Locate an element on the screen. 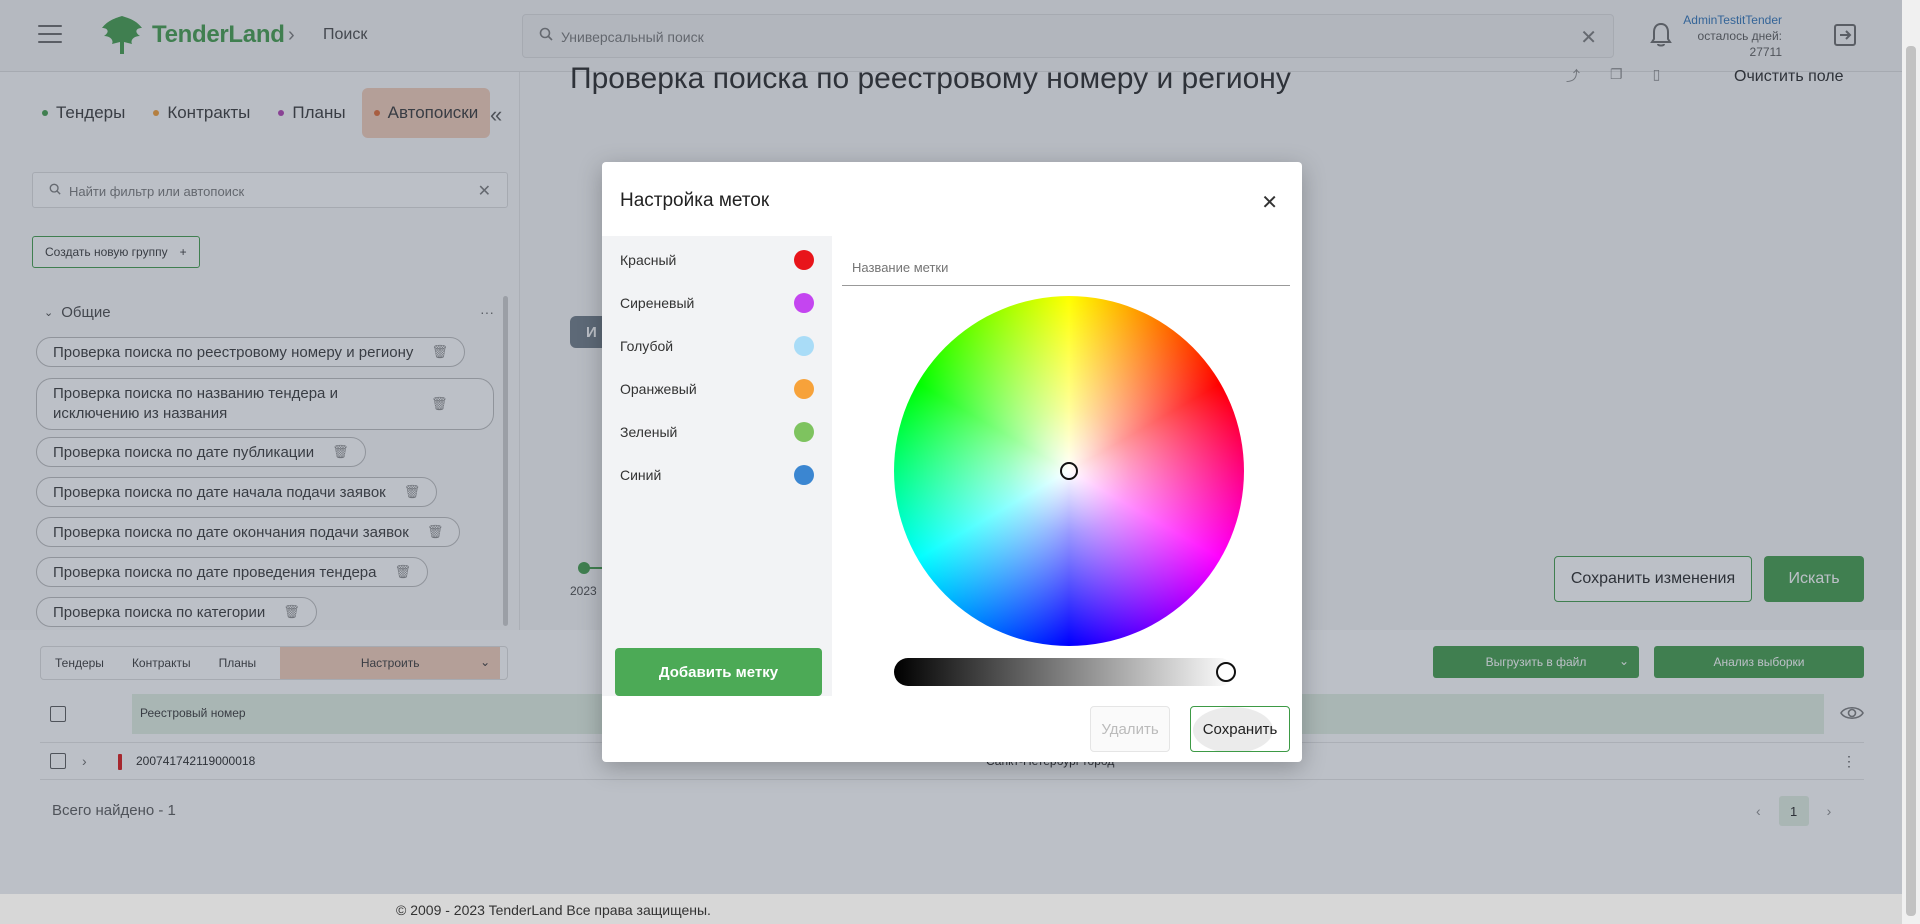 Image resolution: width=1920 pixels, height=924 pixels. close-icon: ✕ is located at coordinates (1269, 202).